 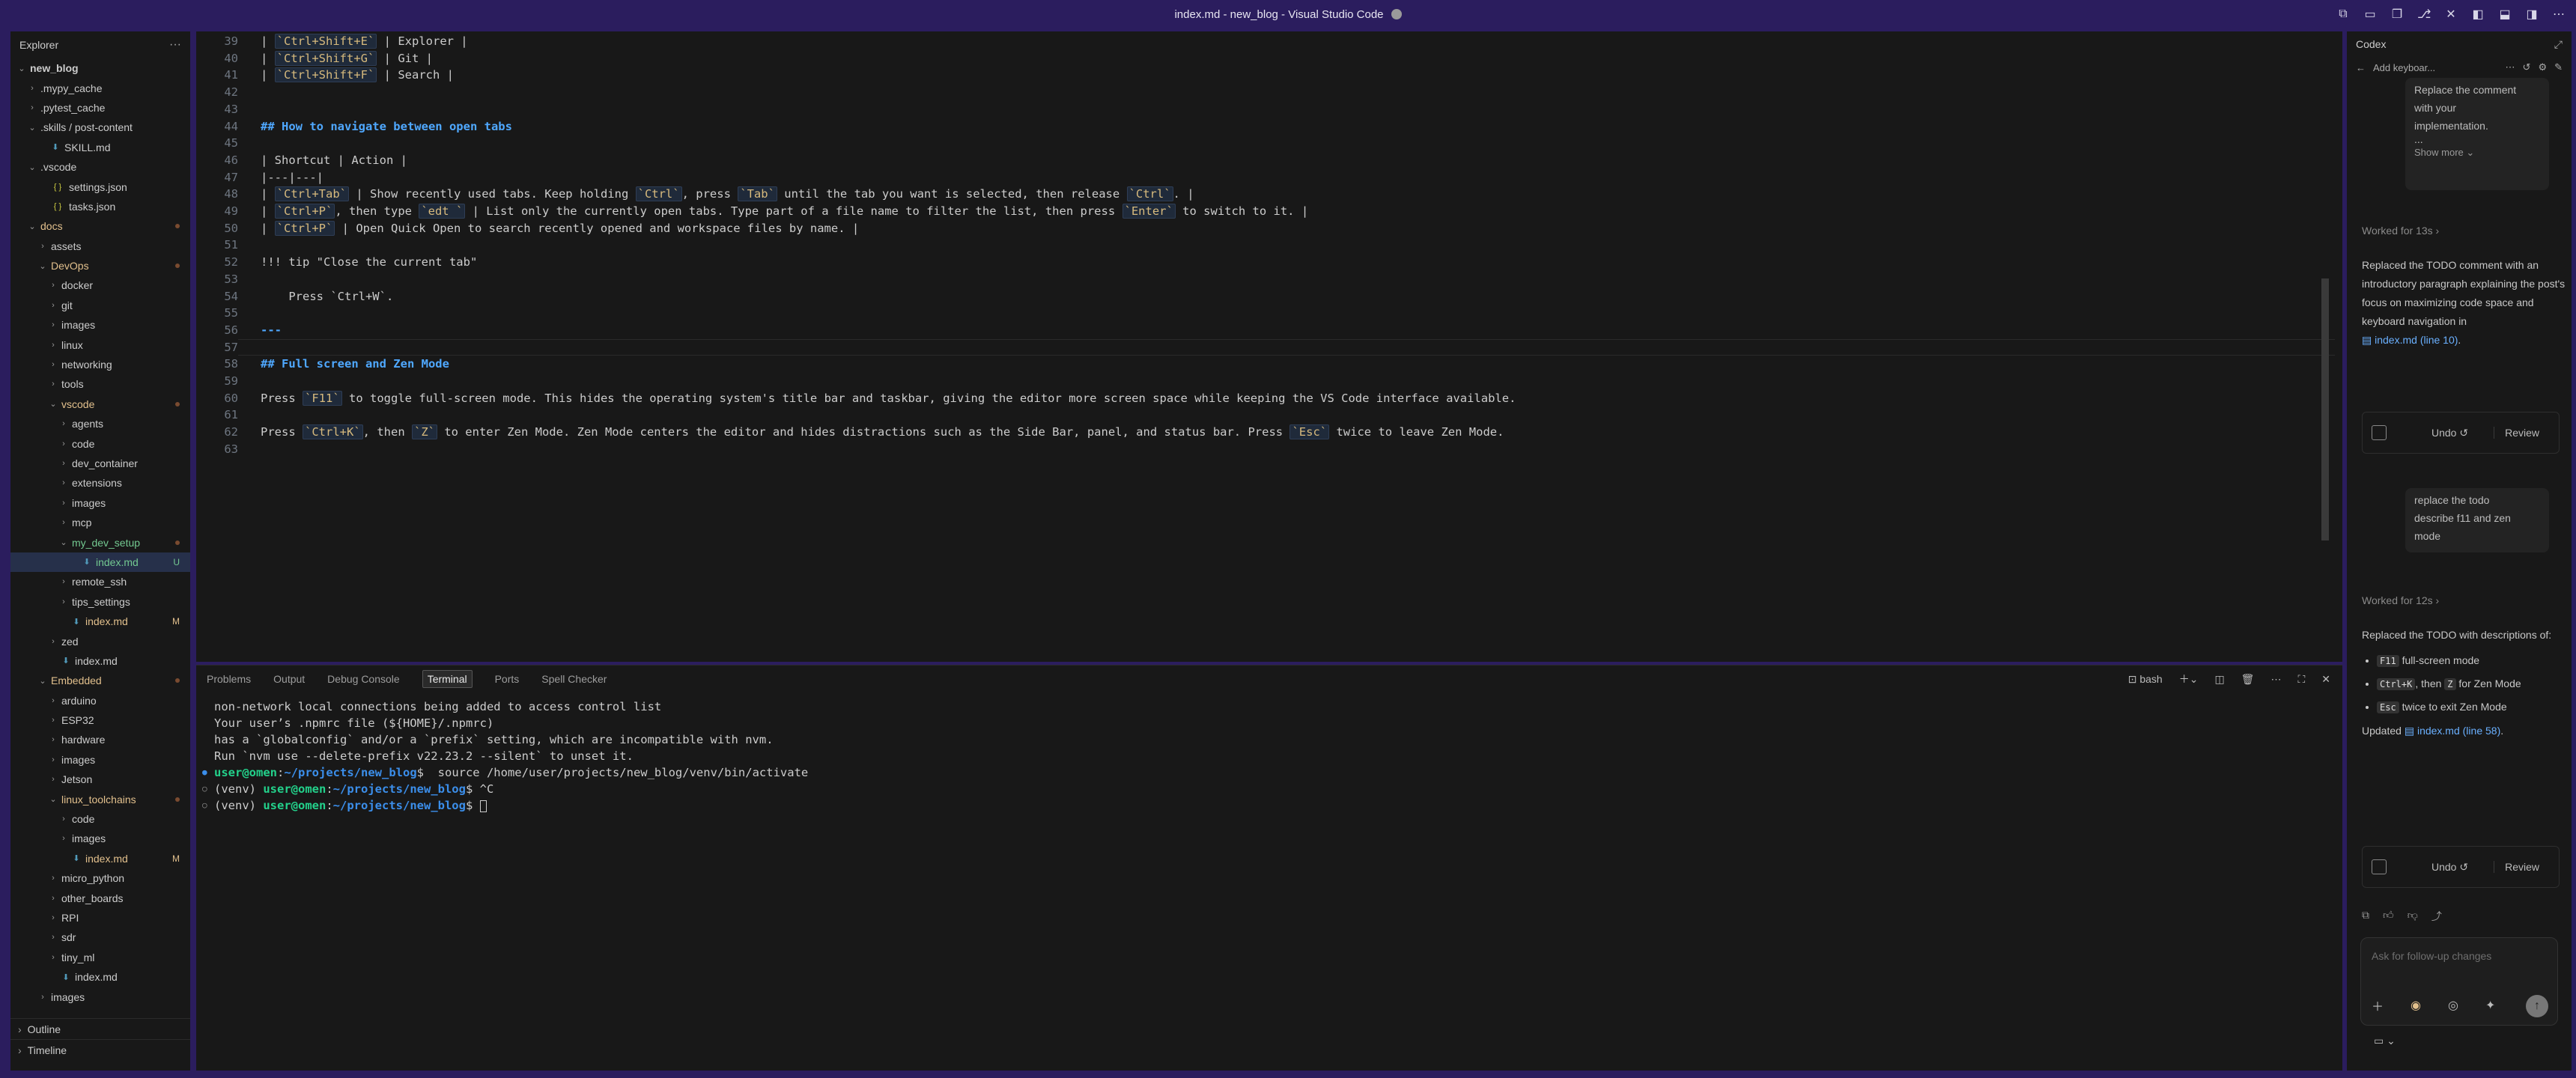 What do you see at coordinates (2459, 981) in the screenshot?
I see `chat-input-box: Ask for follow-up changes ＋ ◉ ◎ ✦ ↑` at bounding box center [2459, 981].